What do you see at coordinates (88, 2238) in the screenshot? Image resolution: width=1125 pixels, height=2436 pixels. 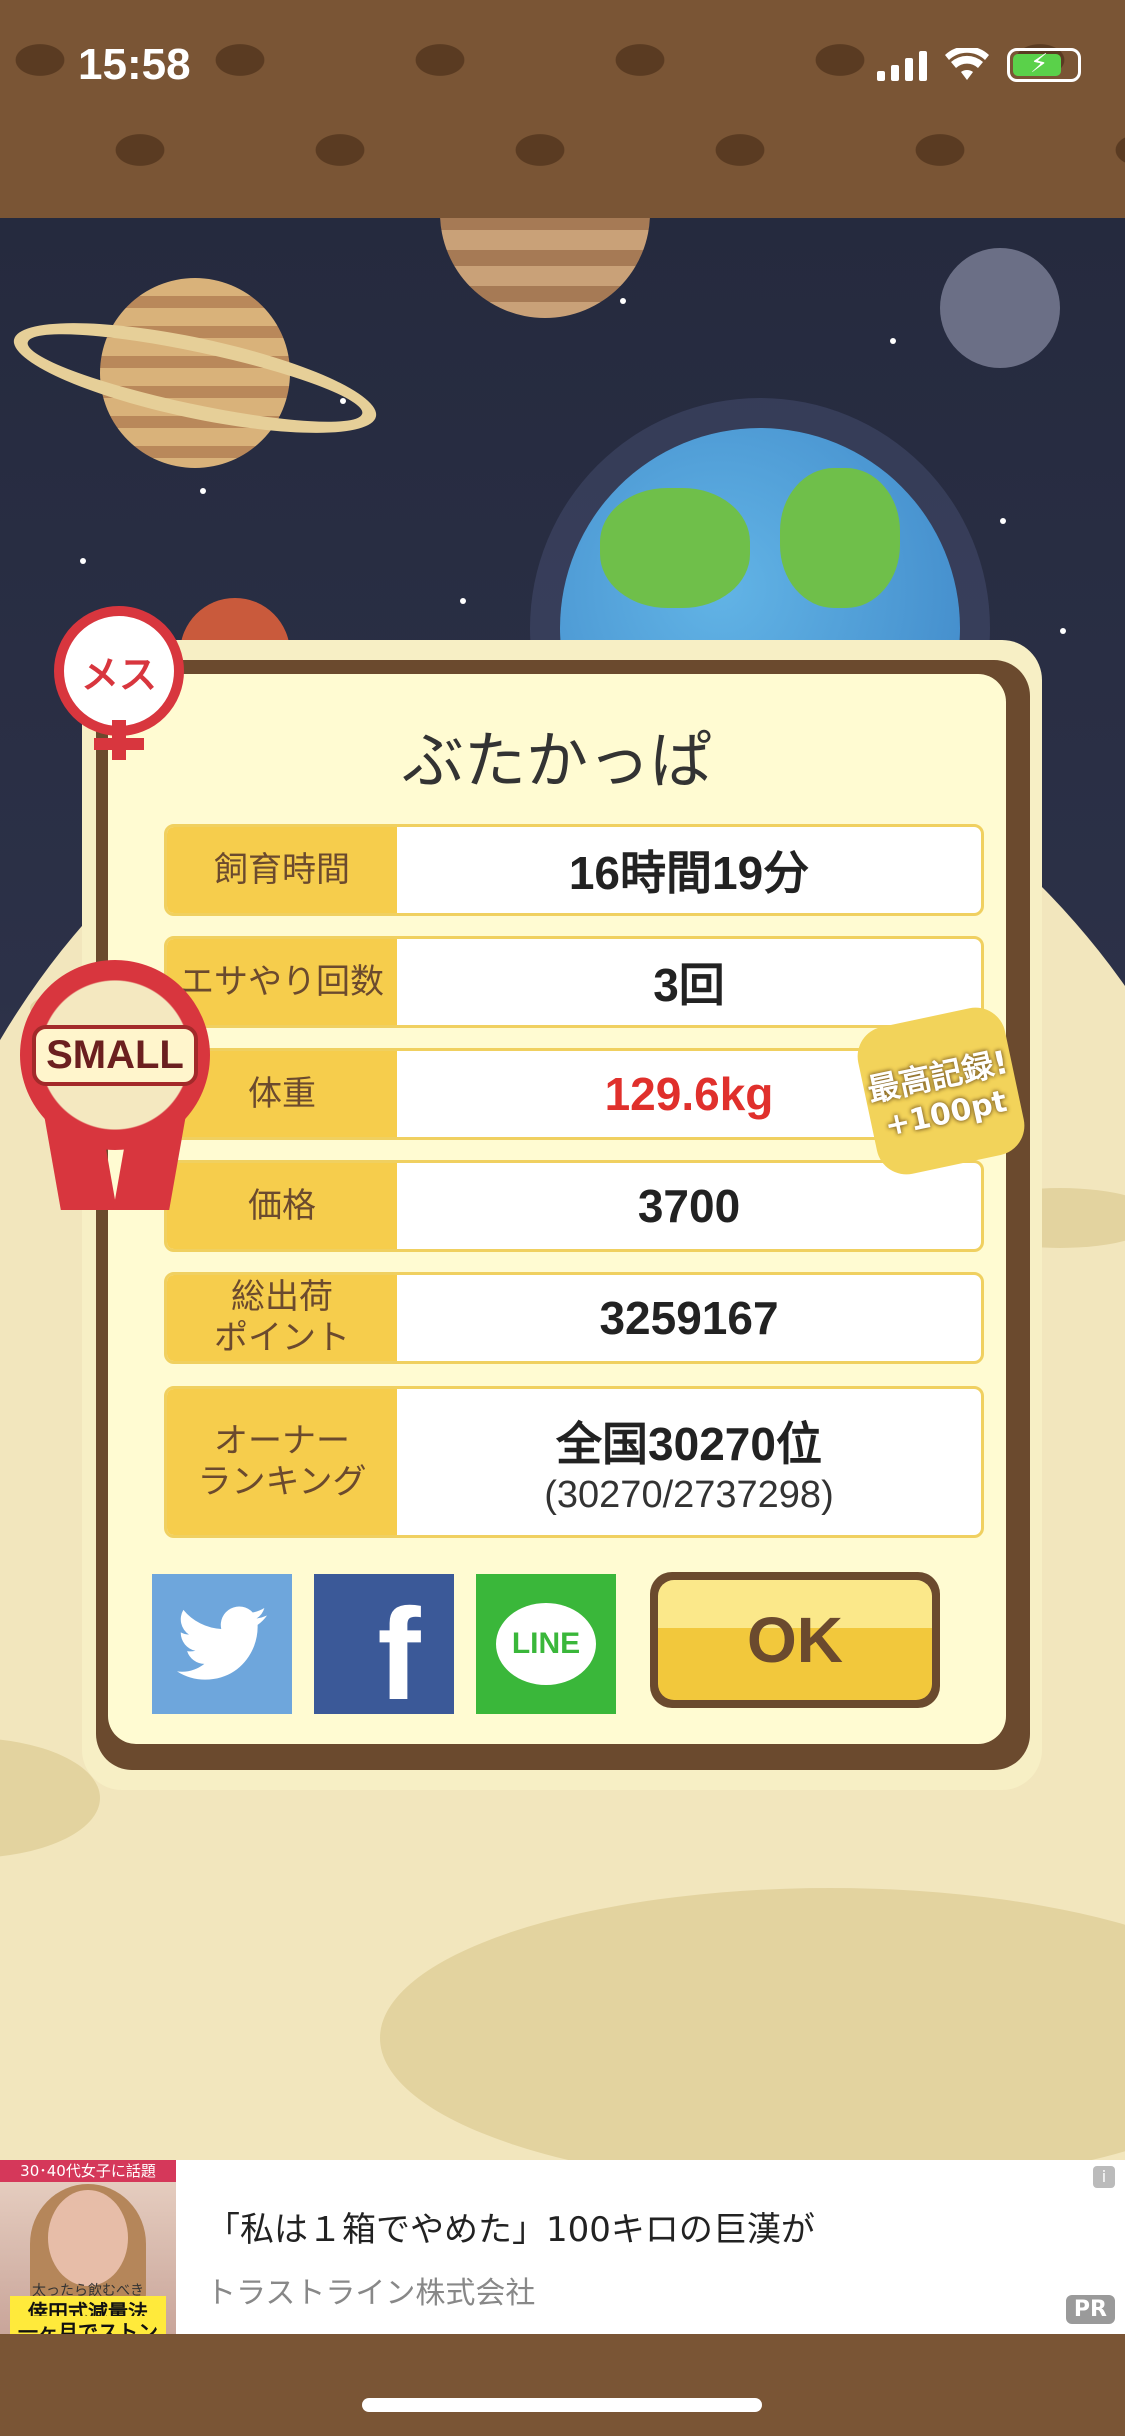 I see `ad-thumb-face` at bounding box center [88, 2238].